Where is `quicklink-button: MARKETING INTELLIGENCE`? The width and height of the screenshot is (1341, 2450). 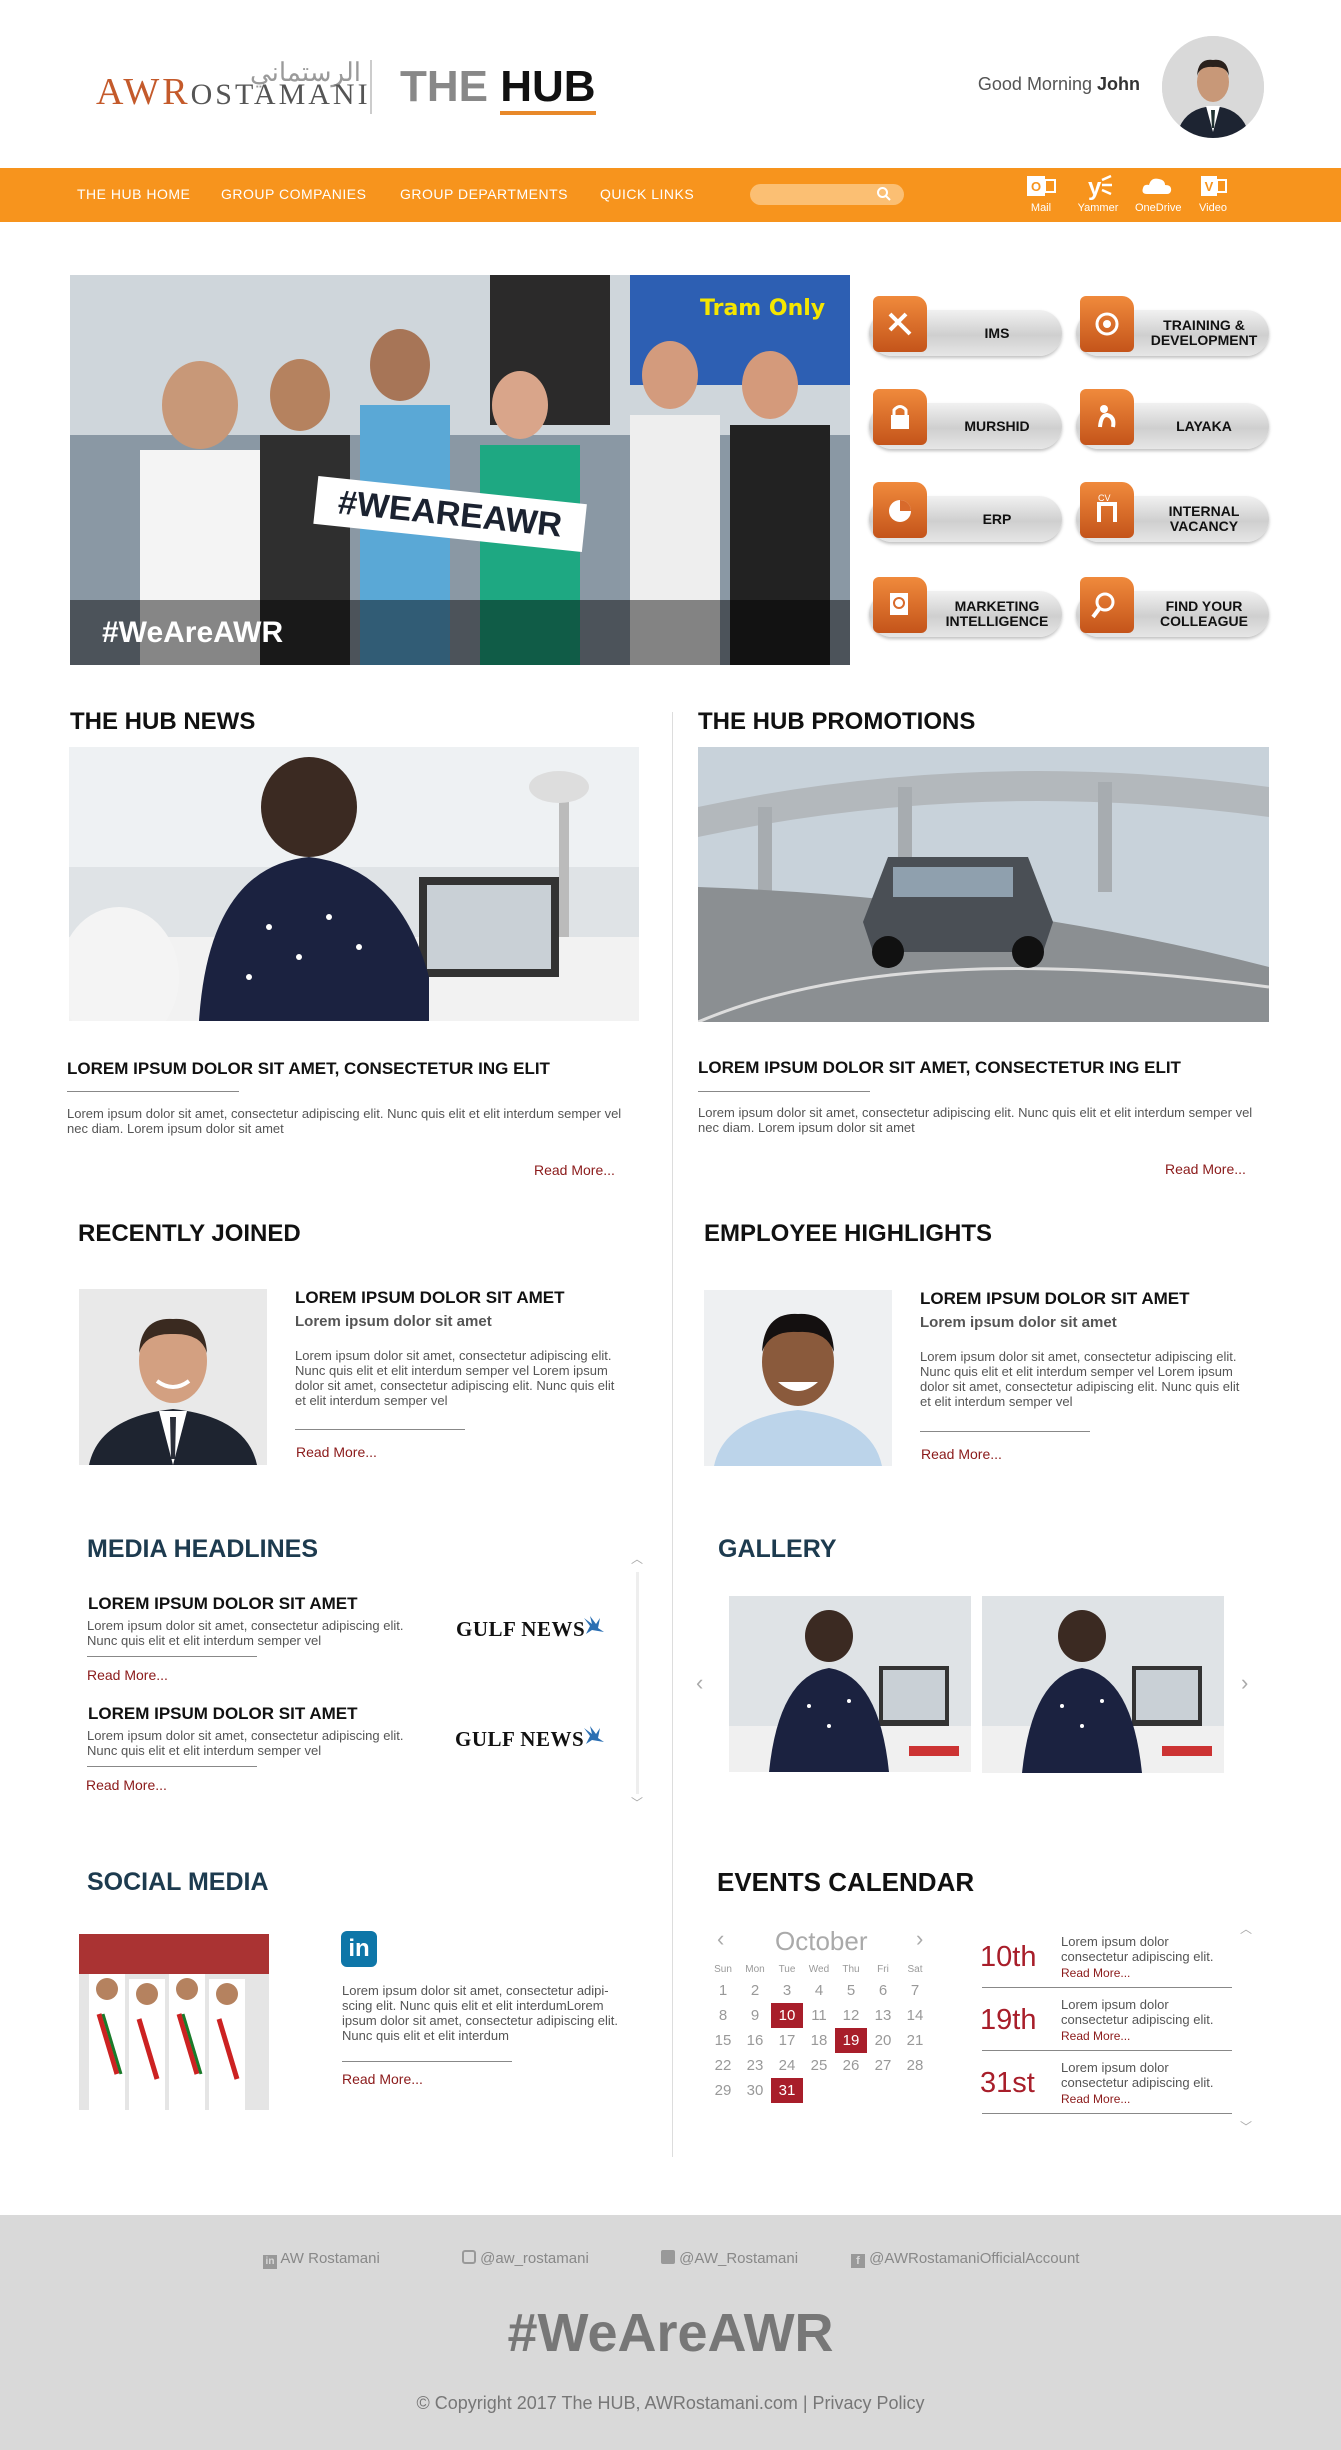 quicklink-button: MARKETING INTELLIGENCE is located at coordinates (971, 610).